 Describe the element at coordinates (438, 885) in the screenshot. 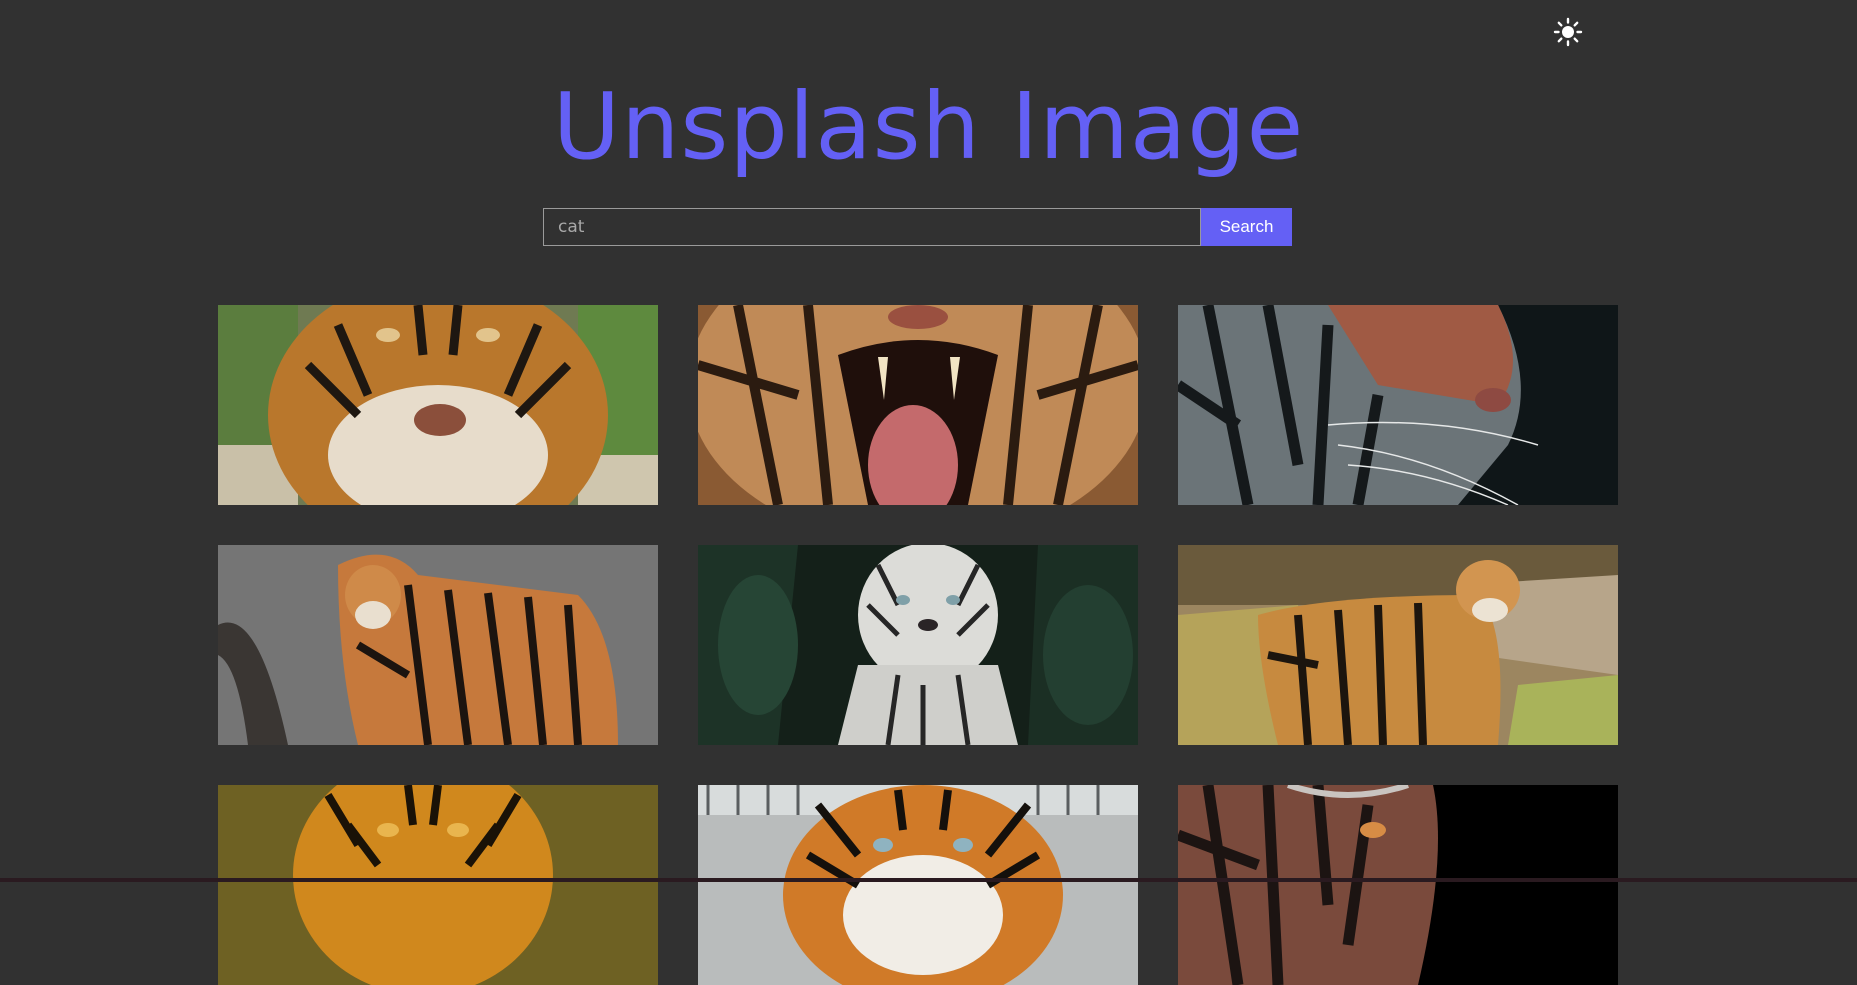

I see `gallery-image-tiger-face-golden` at that location.